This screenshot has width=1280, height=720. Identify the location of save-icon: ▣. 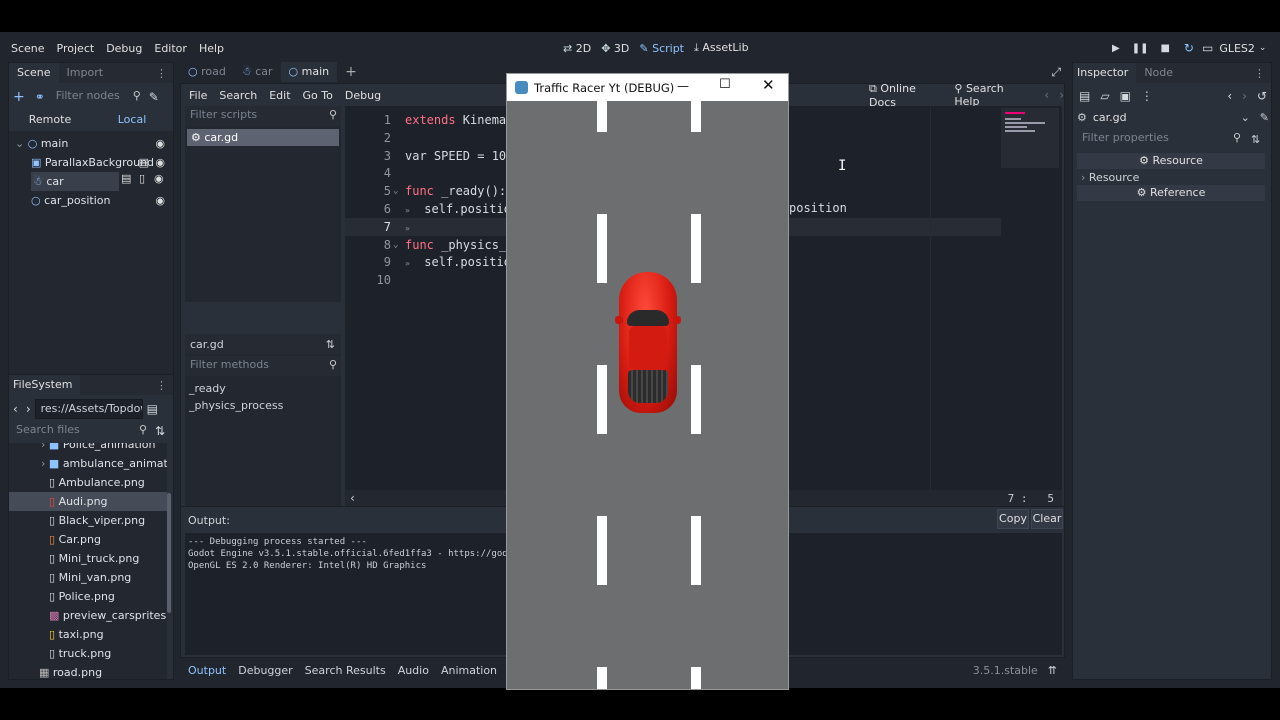
(1125, 96).